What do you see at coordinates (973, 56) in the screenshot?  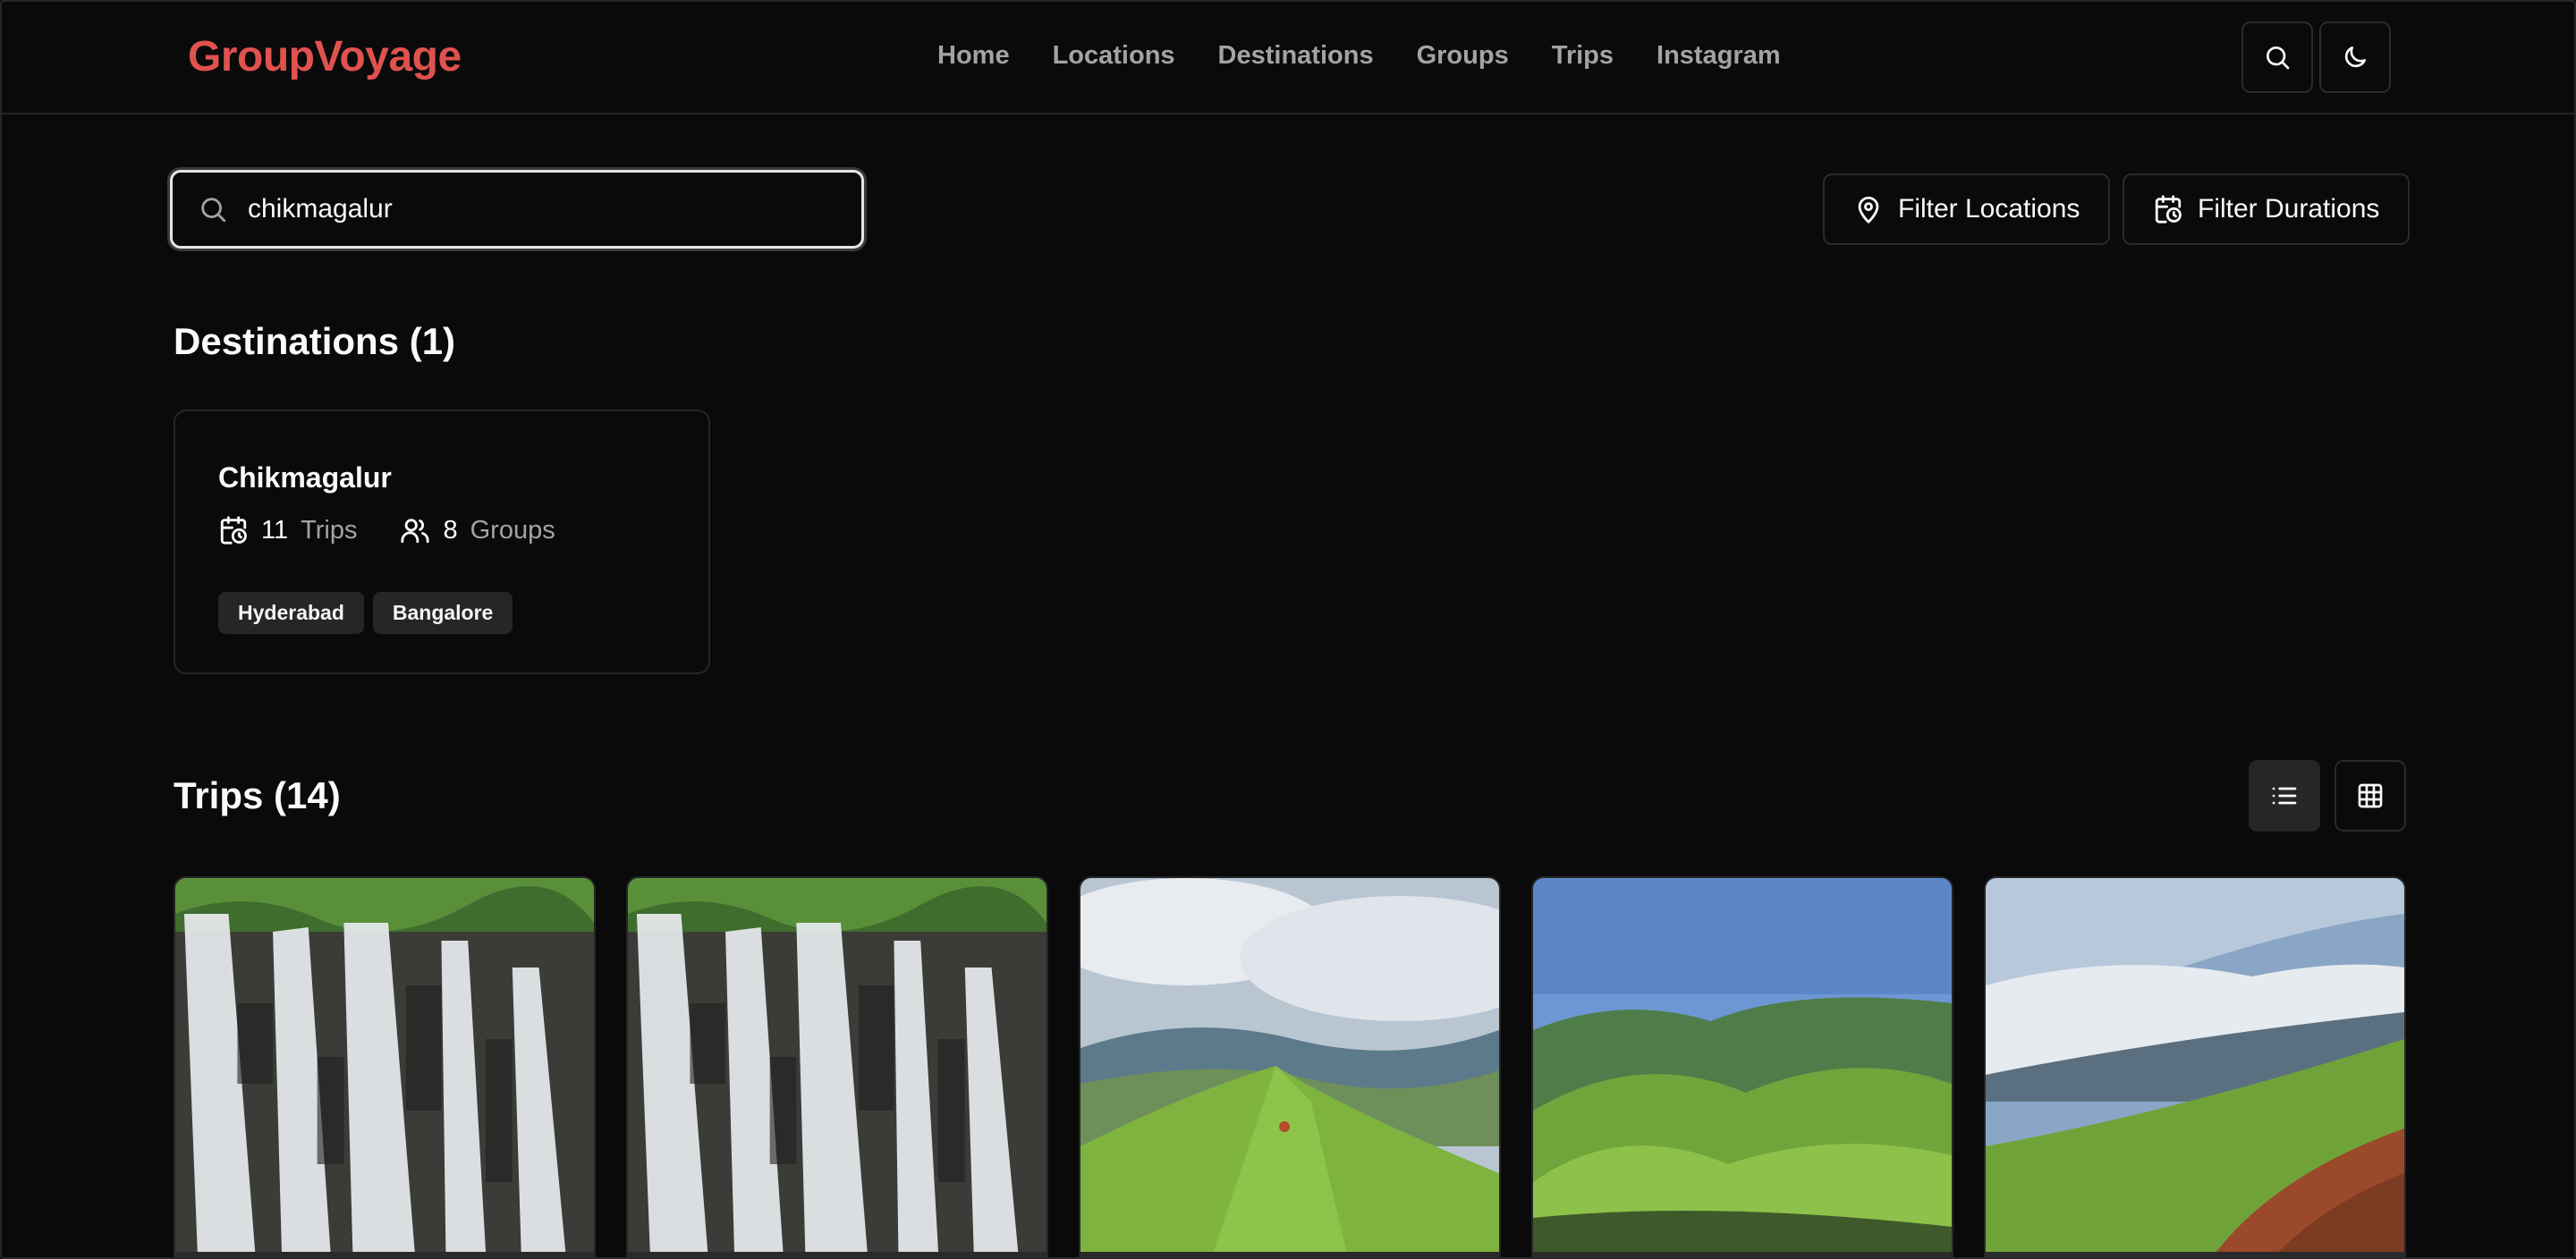 I see `nav-home: Home` at bounding box center [973, 56].